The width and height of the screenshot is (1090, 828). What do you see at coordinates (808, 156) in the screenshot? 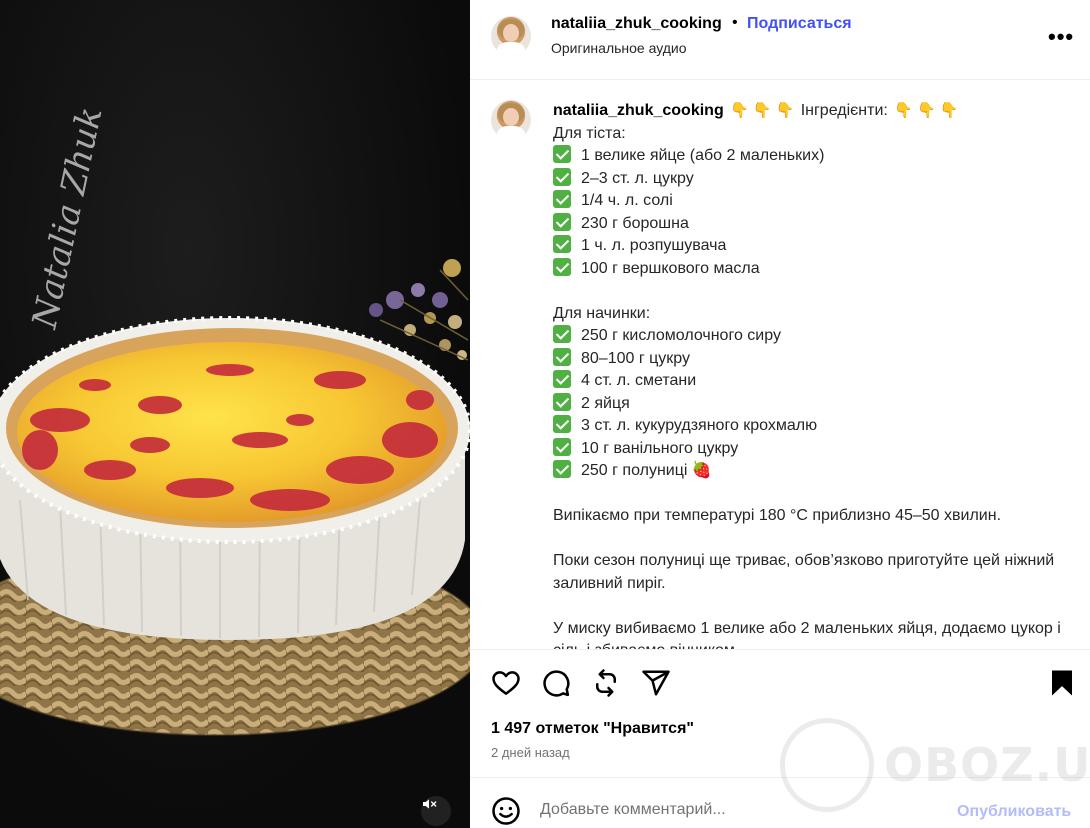
I see `list-item: 1 велике яйце (або 2 маленьких)` at bounding box center [808, 156].